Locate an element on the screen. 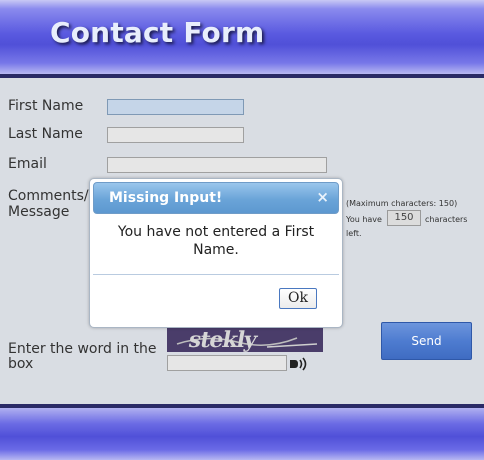 The image size is (484, 460). email-input is located at coordinates (217, 165).